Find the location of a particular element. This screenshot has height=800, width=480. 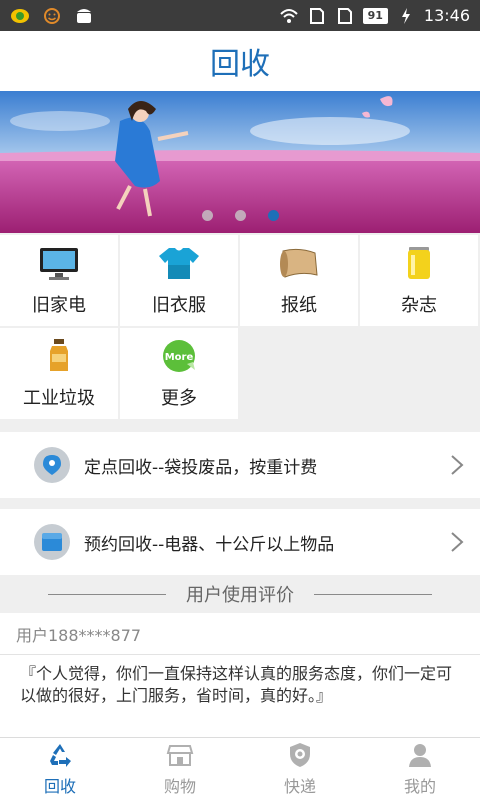

box-icon is located at coordinates (52, 542).